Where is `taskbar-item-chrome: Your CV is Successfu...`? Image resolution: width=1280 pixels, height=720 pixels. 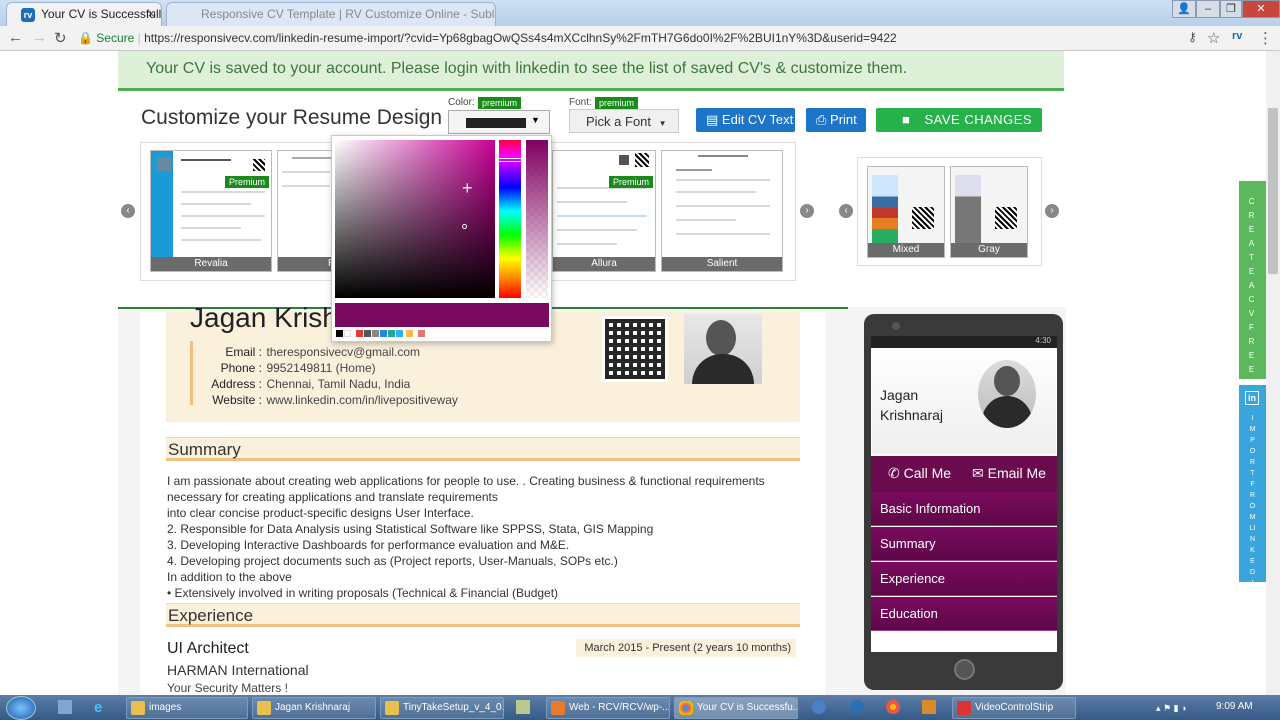
taskbar-item-chrome: Your CV is Successfu... is located at coordinates (736, 708).